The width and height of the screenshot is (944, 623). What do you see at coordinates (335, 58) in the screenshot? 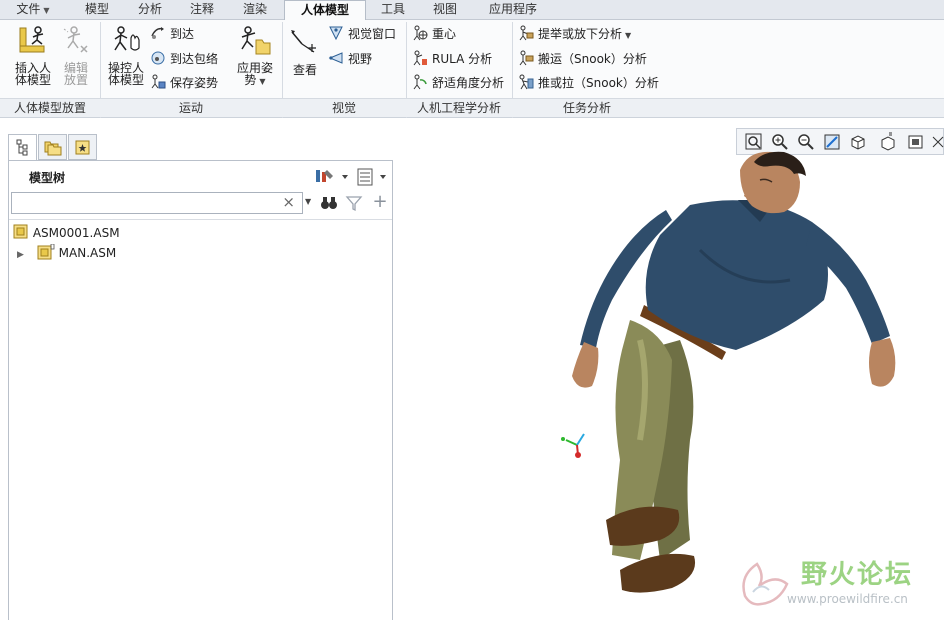
I see `field-of-view-icon` at bounding box center [335, 58].